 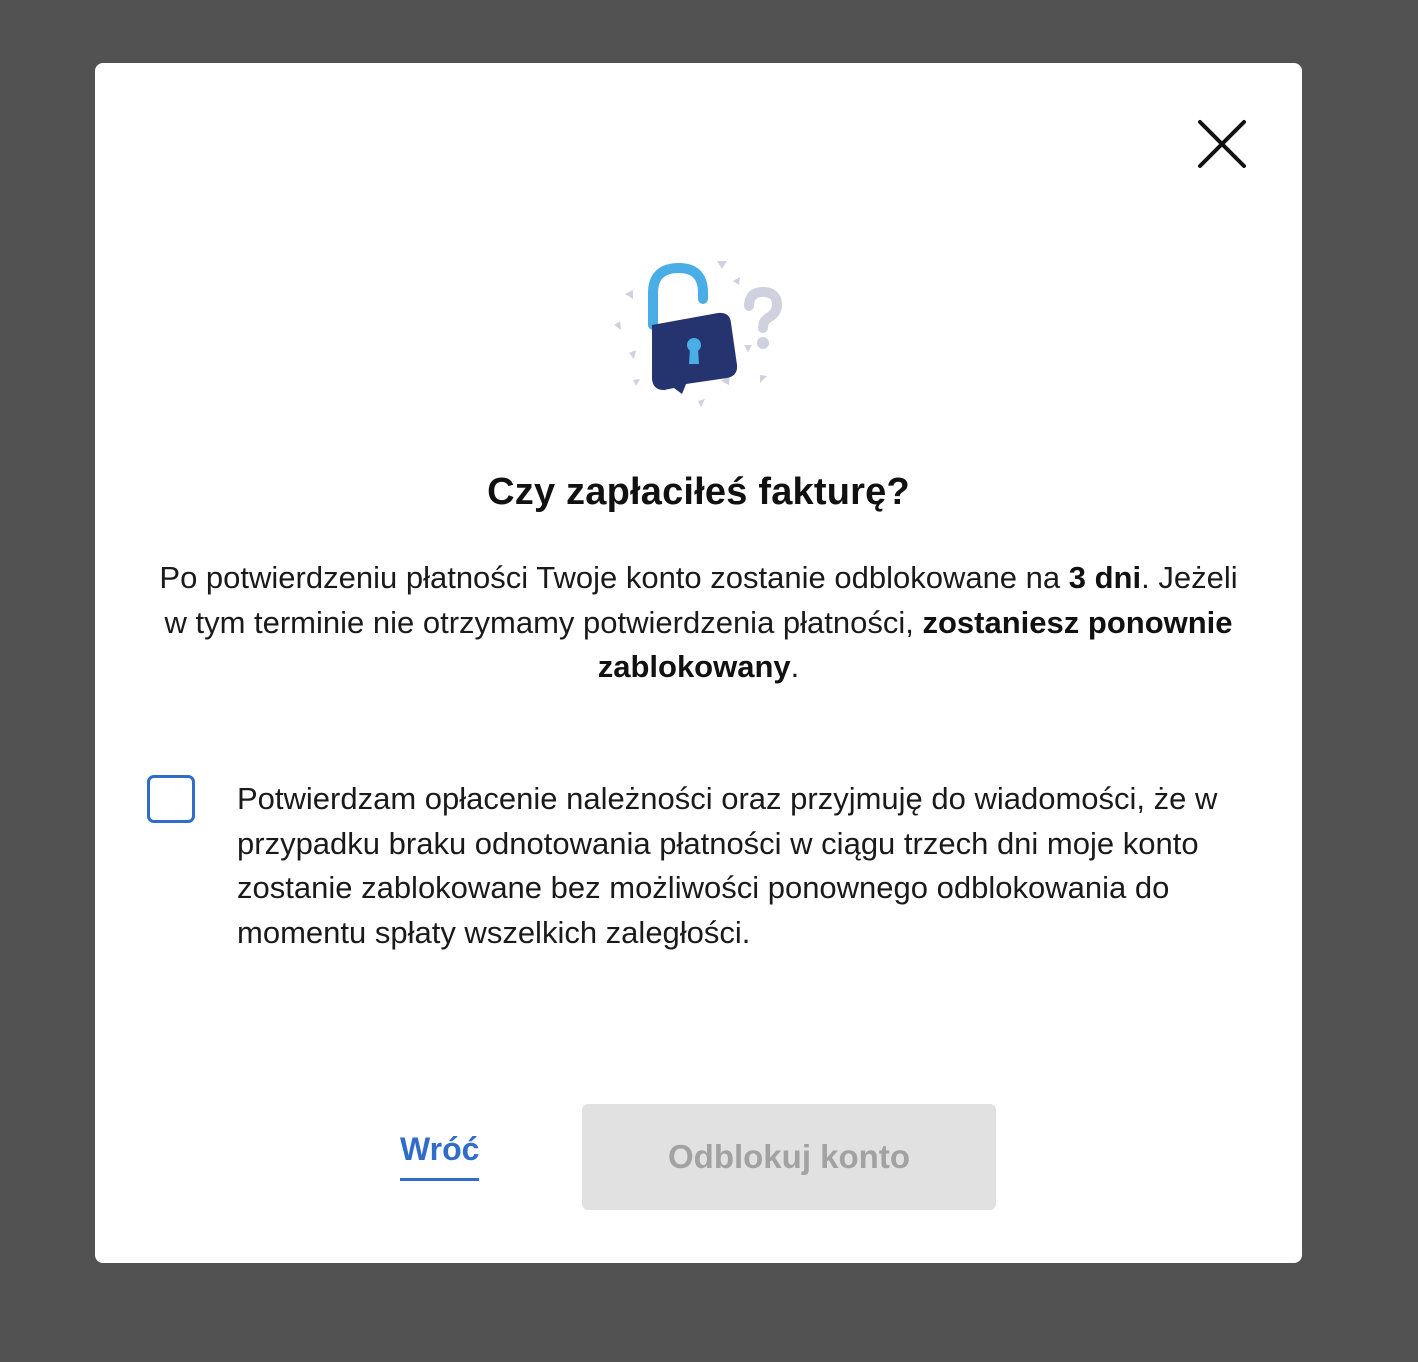 I want to click on close-icon, so click(x=1222, y=144).